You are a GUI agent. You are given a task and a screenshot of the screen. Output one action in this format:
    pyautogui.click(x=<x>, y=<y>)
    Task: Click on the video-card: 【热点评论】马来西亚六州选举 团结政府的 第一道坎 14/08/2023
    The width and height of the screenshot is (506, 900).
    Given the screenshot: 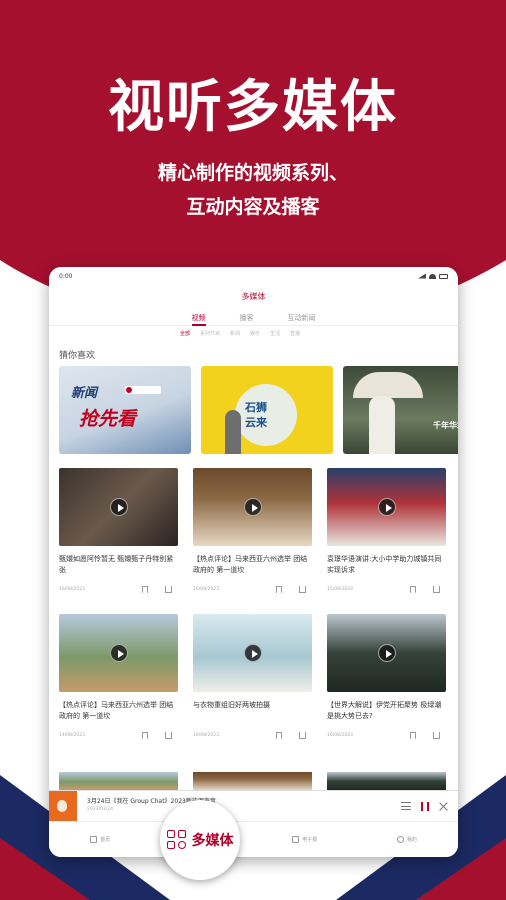 What is the action you would take?
    pyautogui.click(x=118, y=687)
    